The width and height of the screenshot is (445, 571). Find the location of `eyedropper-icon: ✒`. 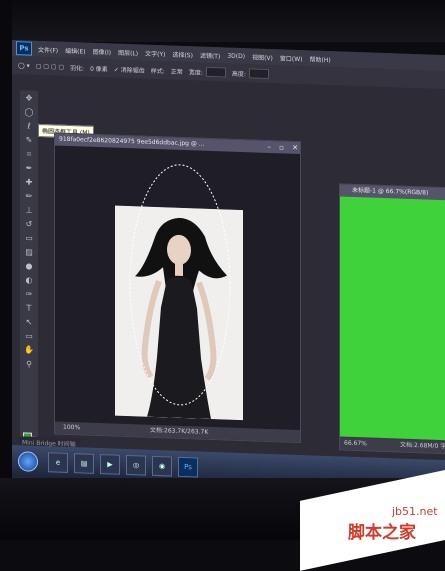

eyedropper-icon: ✒ is located at coordinates (29, 168).